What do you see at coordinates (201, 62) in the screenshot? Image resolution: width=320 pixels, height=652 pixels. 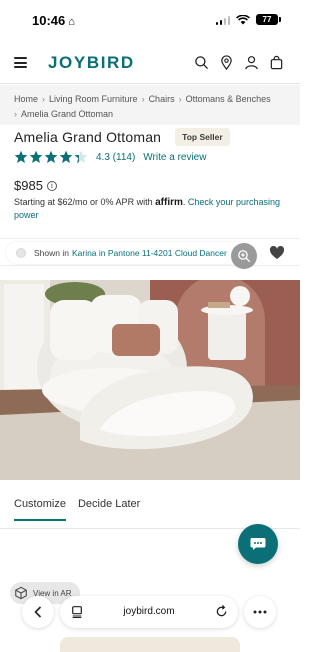 I see `search-icon` at bounding box center [201, 62].